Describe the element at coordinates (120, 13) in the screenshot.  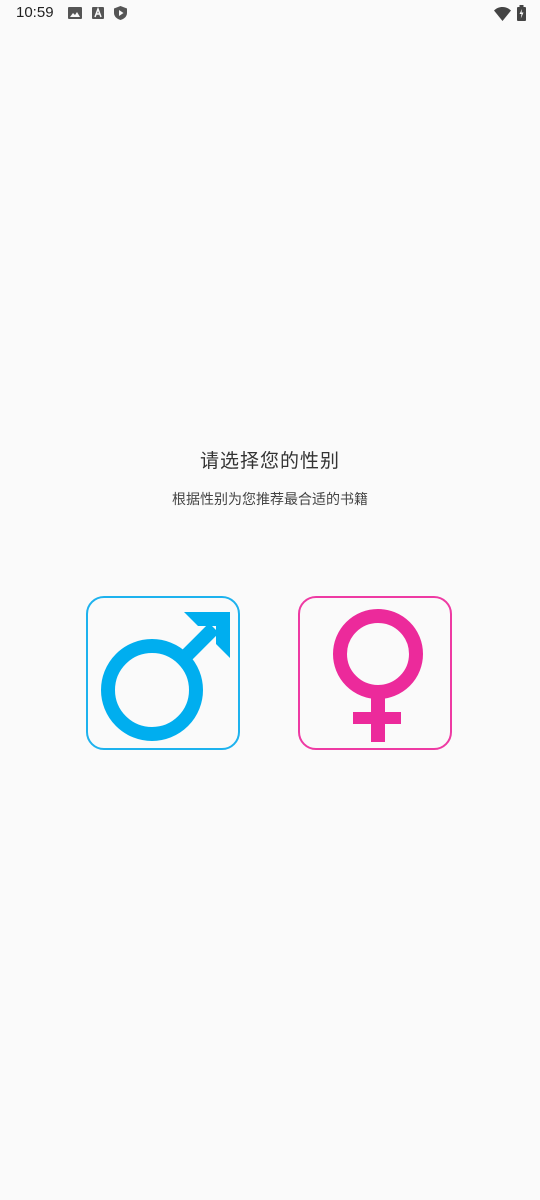
I see `play-shield-icon` at that location.